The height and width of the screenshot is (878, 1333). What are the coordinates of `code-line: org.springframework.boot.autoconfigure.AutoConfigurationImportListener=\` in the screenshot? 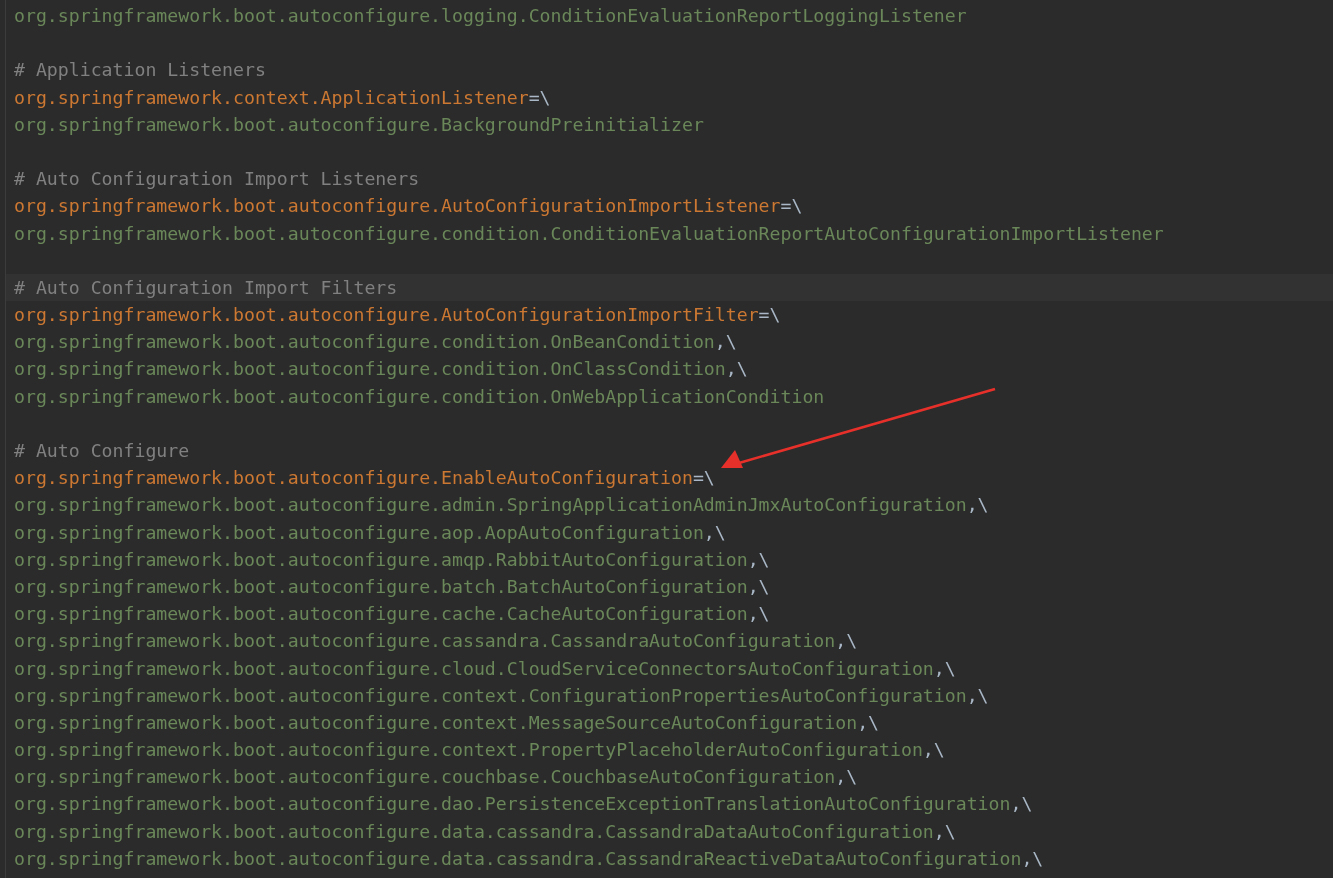 It's located at (408, 206).